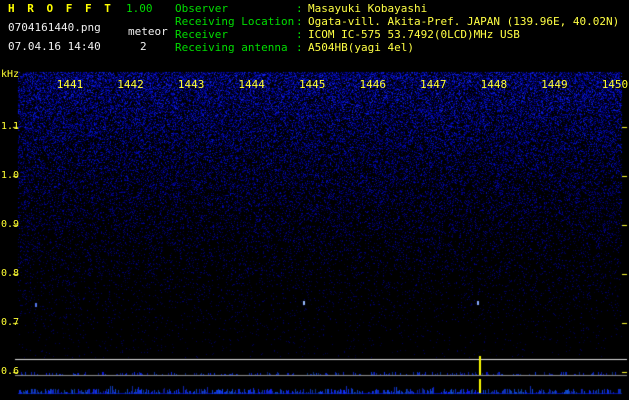 Image resolution: width=629 pixels, height=400 pixels. What do you see at coordinates (615, 84) in the screenshot?
I see `x-tick-label: 1450` at bounding box center [615, 84].